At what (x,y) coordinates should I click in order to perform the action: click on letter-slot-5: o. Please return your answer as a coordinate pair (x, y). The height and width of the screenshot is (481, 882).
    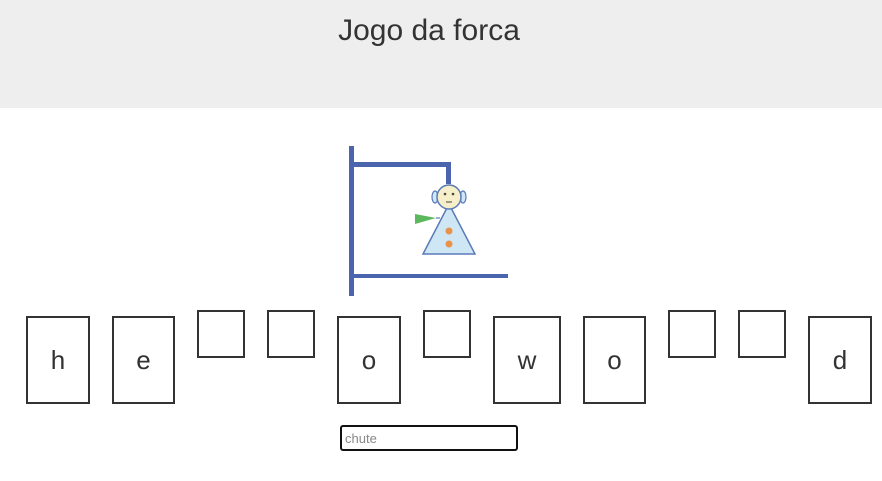
    Looking at the image, I should click on (369, 360).